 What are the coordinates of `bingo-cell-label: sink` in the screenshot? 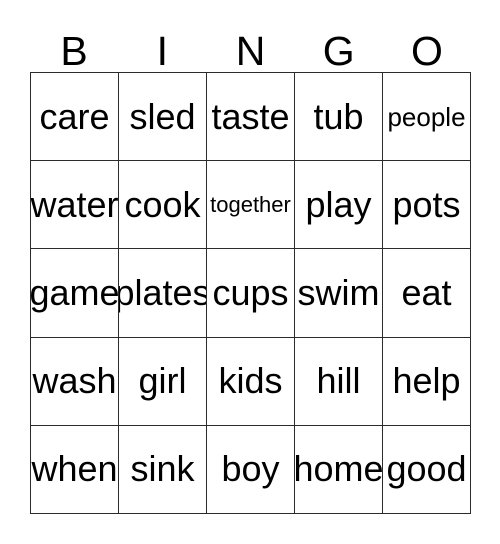 It's located at (162, 469).